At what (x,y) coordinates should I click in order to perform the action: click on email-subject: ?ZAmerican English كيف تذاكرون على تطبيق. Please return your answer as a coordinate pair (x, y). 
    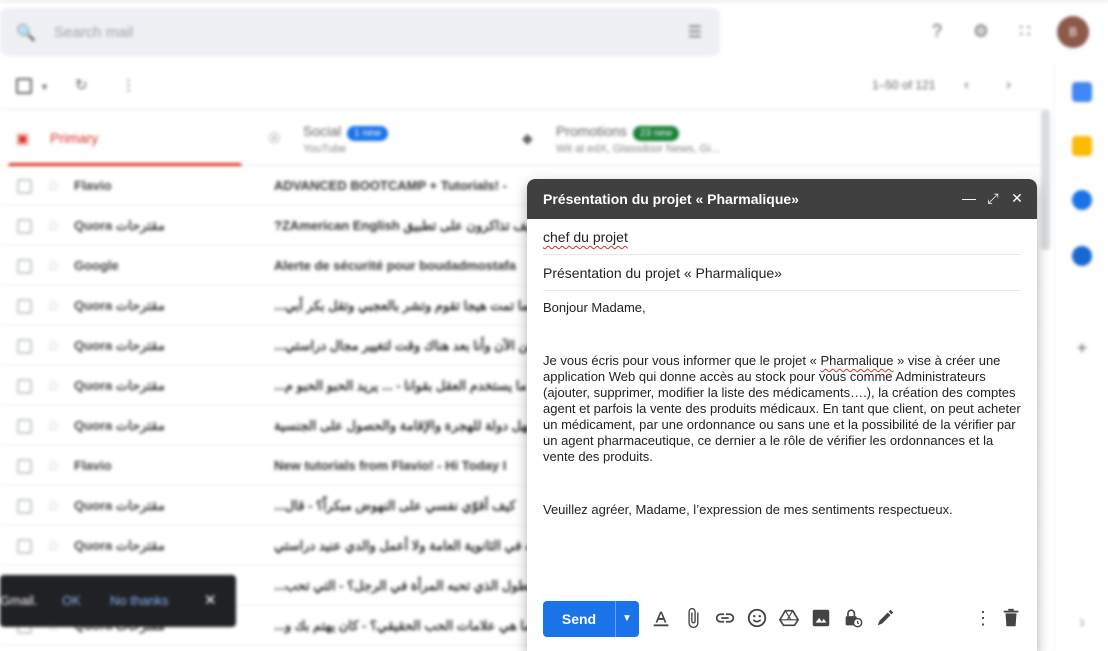
    Looking at the image, I should click on (405, 225).